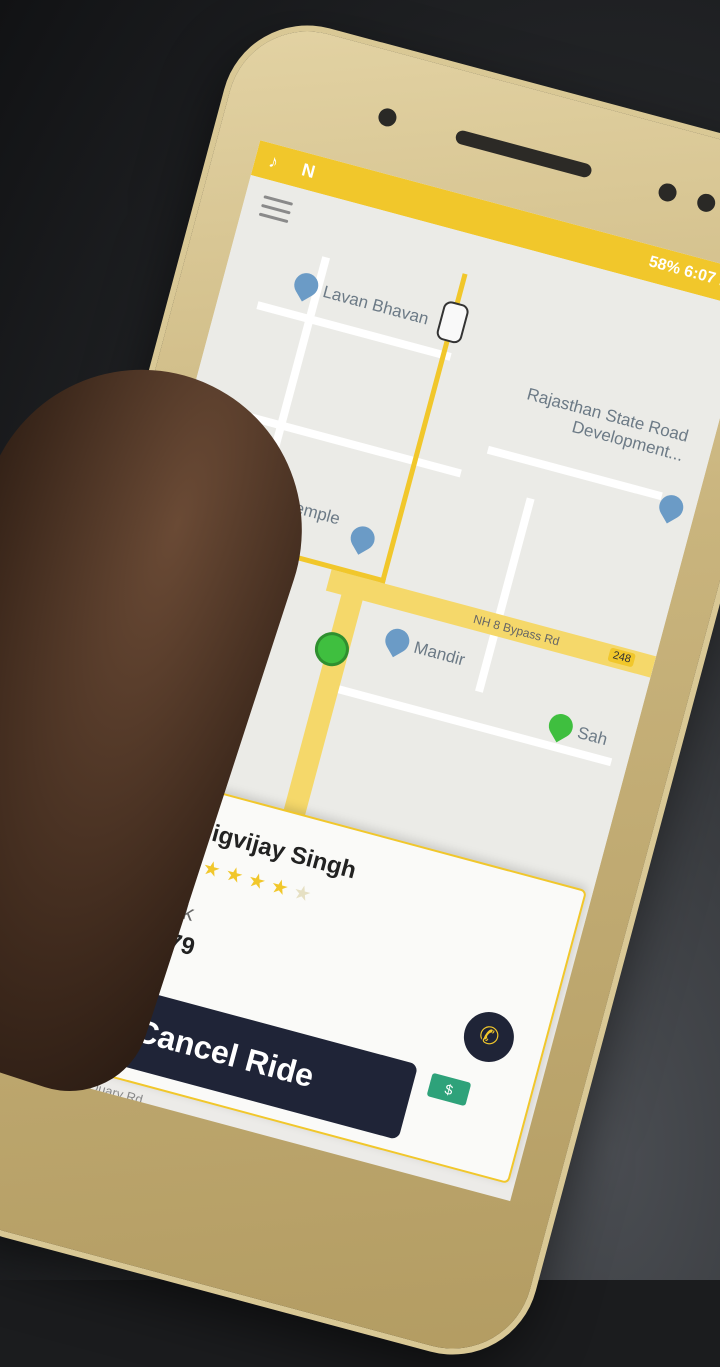  I want to click on notification-icons: ♪ N, so click(296, 167).